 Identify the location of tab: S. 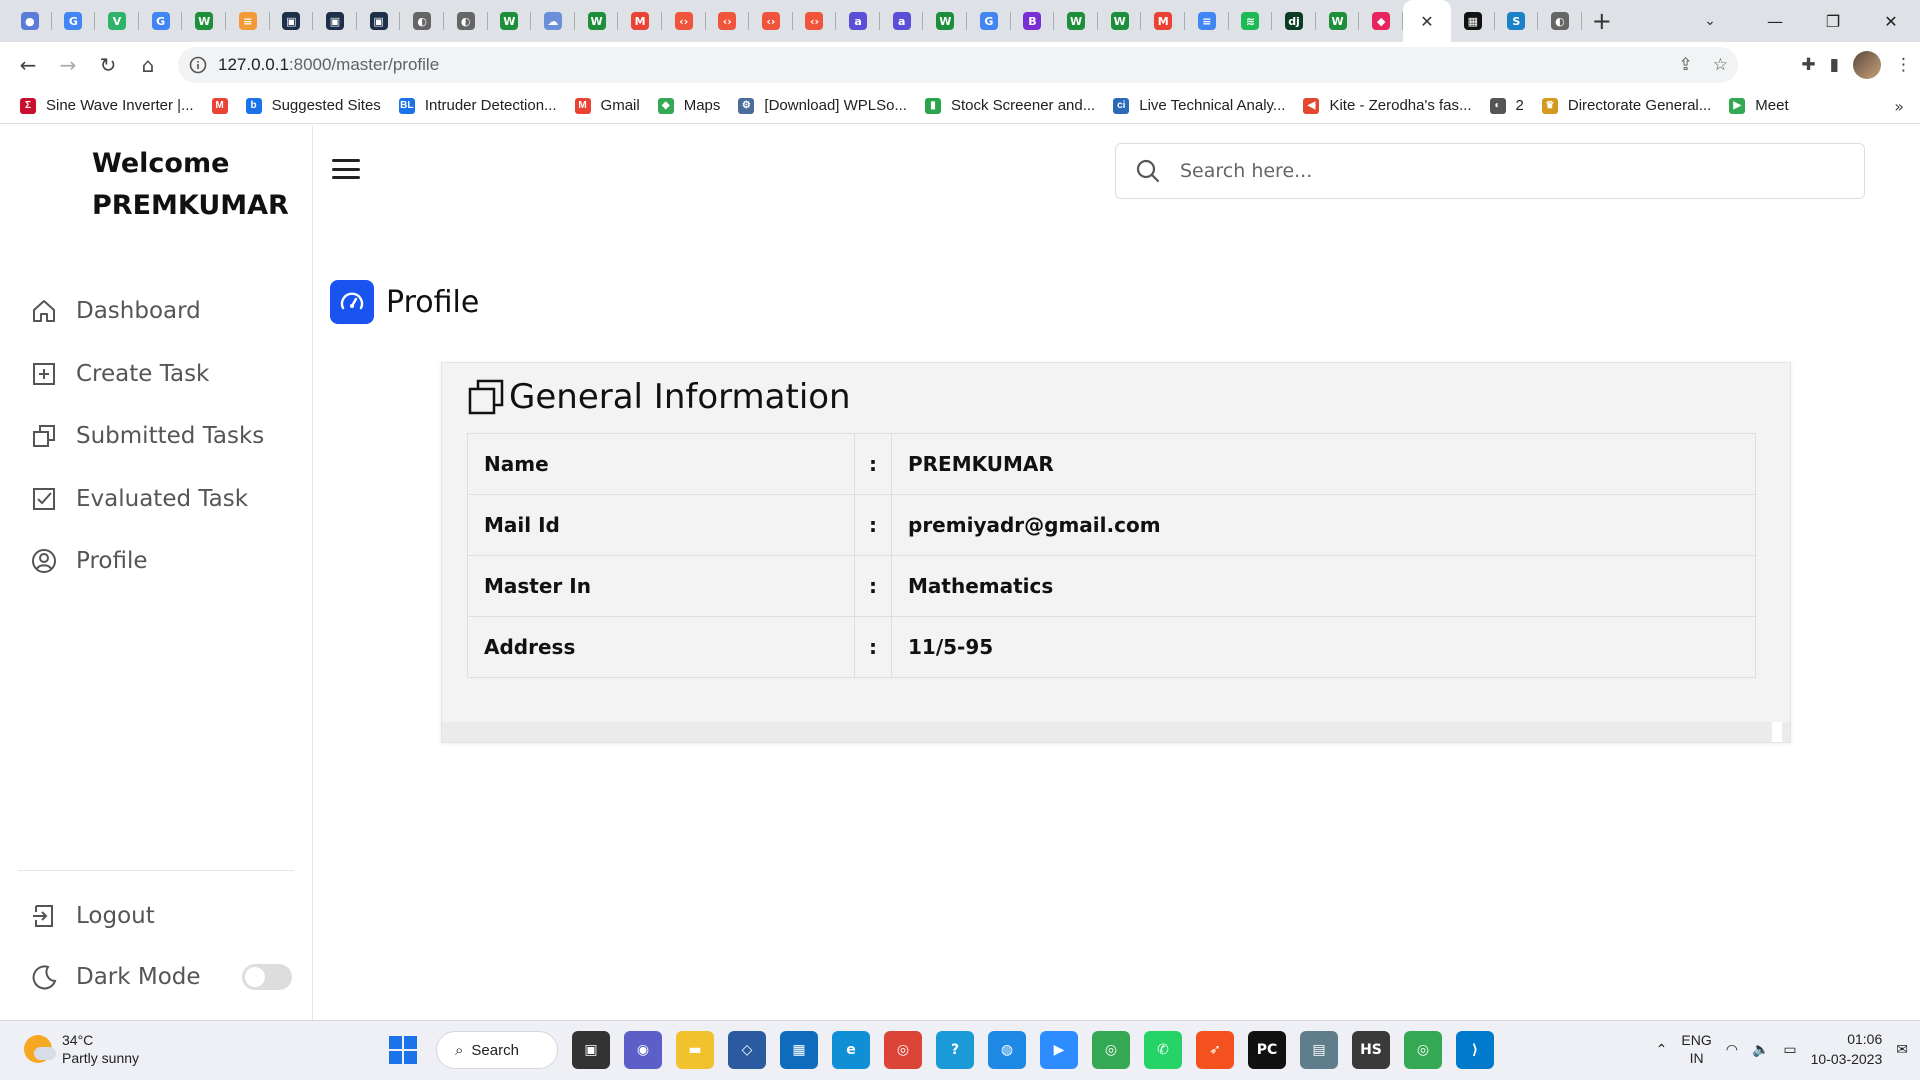
(1517, 21).